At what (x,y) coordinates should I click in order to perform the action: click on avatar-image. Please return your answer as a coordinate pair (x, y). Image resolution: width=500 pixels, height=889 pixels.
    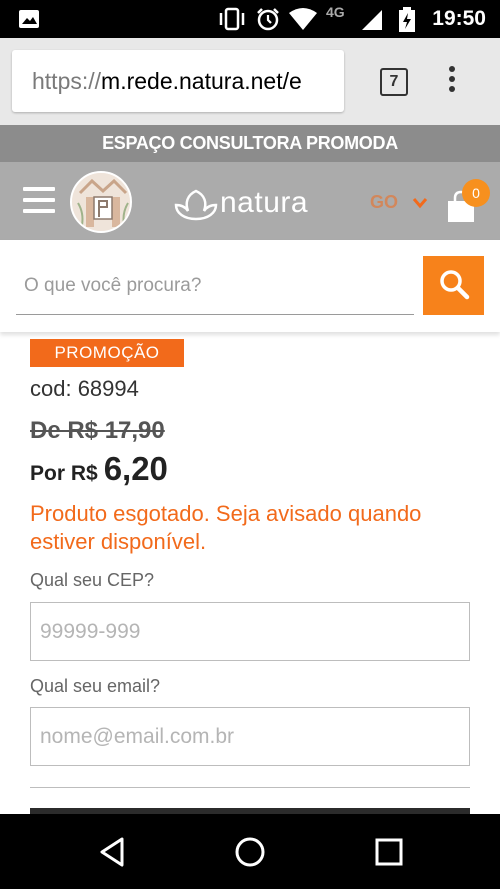
    Looking at the image, I should click on (101, 202).